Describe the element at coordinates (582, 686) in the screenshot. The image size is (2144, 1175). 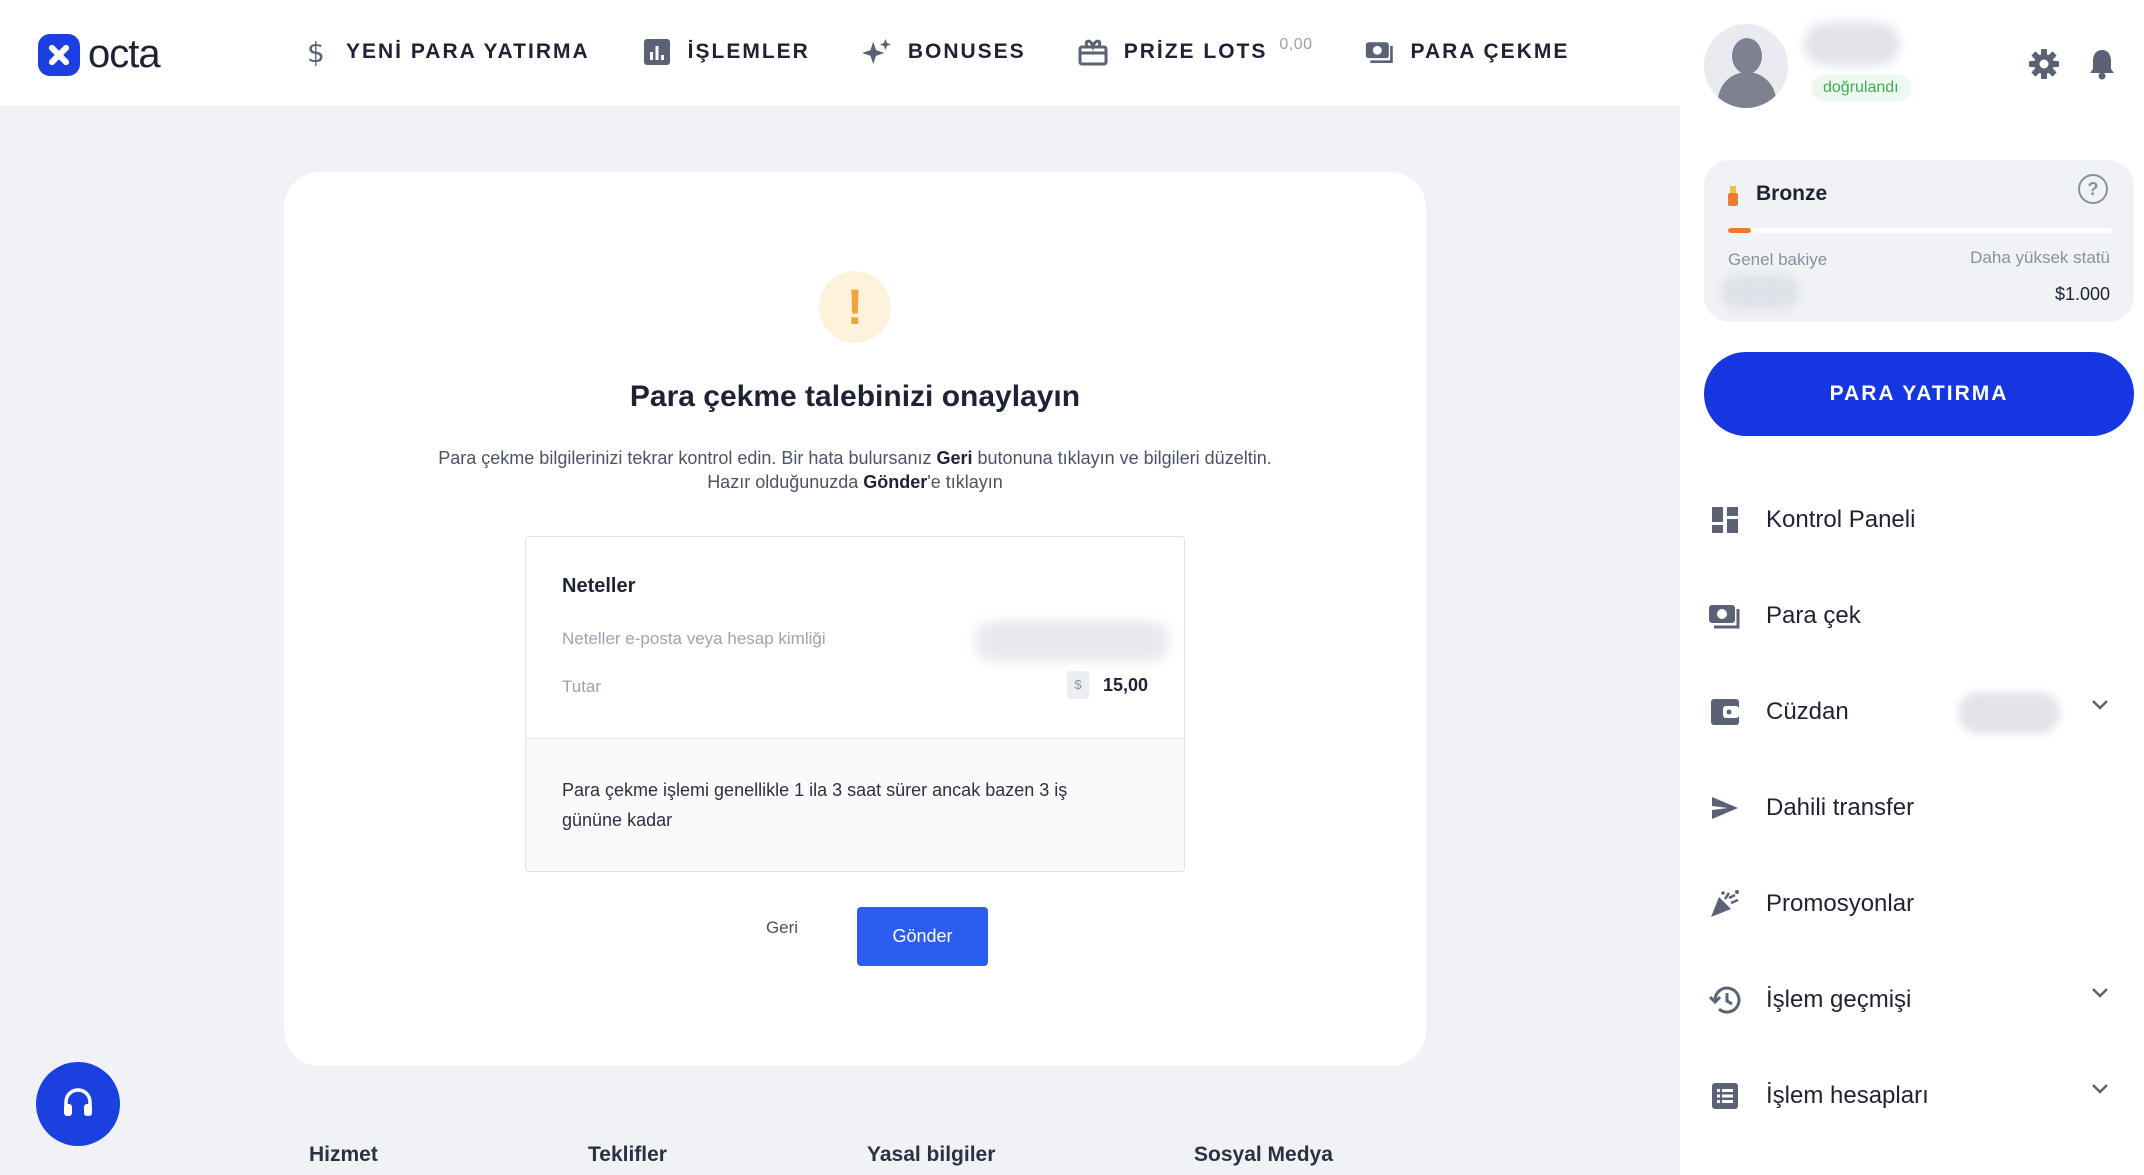
I see `amount-label: Tutar` at that location.